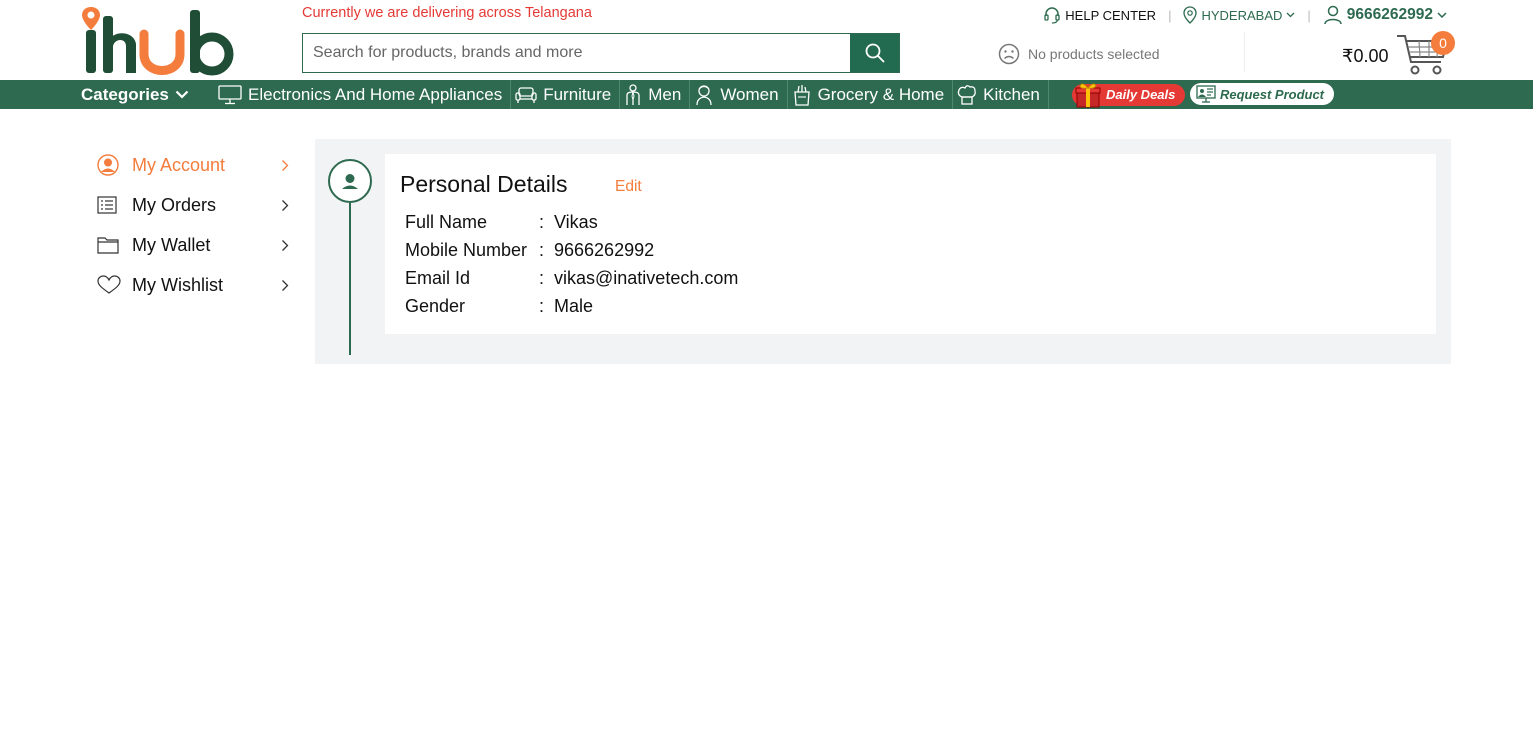  I want to click on nav-men: Men, so click(655, 94).